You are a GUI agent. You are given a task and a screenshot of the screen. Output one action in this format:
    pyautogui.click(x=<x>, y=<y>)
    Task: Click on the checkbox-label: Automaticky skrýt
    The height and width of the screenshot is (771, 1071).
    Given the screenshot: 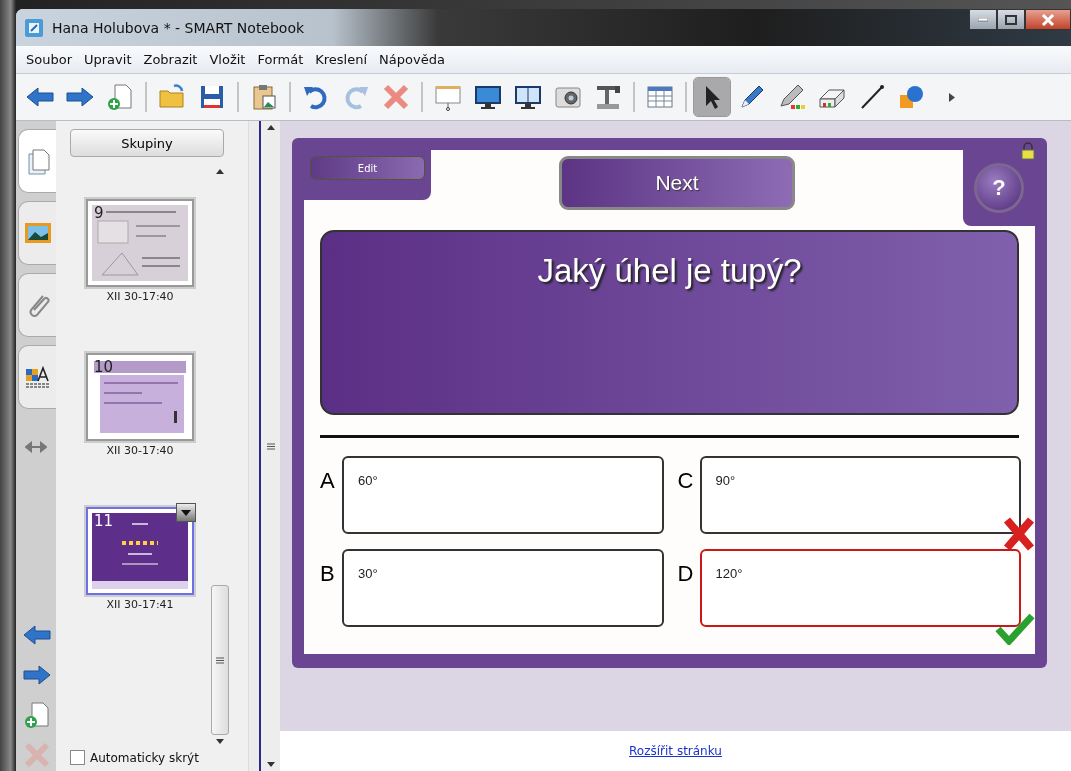 What is the action you would take?
    pyautogui.click(x=144, y=757)
    